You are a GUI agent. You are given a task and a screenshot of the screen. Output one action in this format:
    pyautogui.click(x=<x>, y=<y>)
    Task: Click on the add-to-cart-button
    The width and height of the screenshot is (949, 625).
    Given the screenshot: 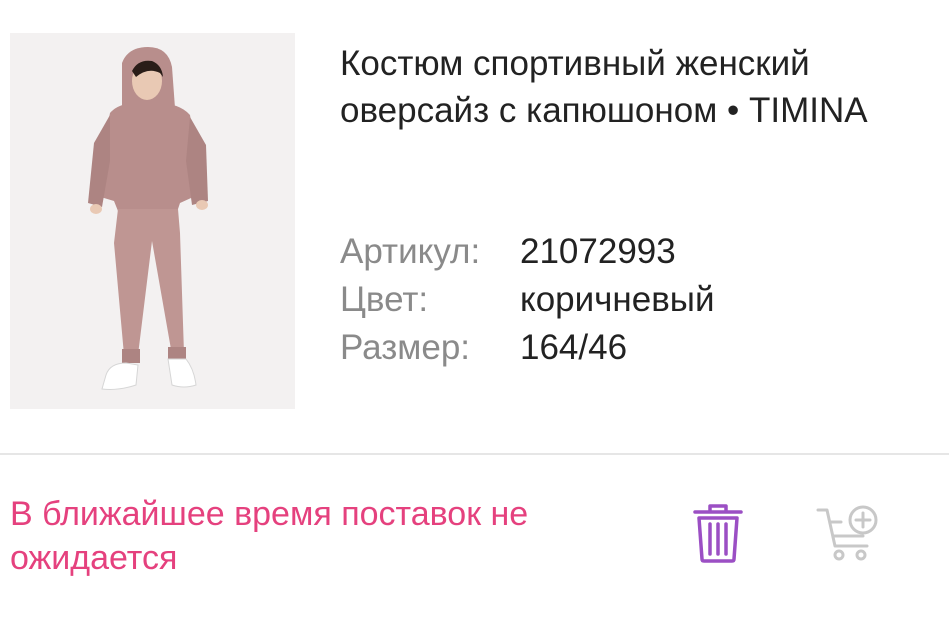 What is the action you would take?
    pyautogui.click(x=851, y=533)
    